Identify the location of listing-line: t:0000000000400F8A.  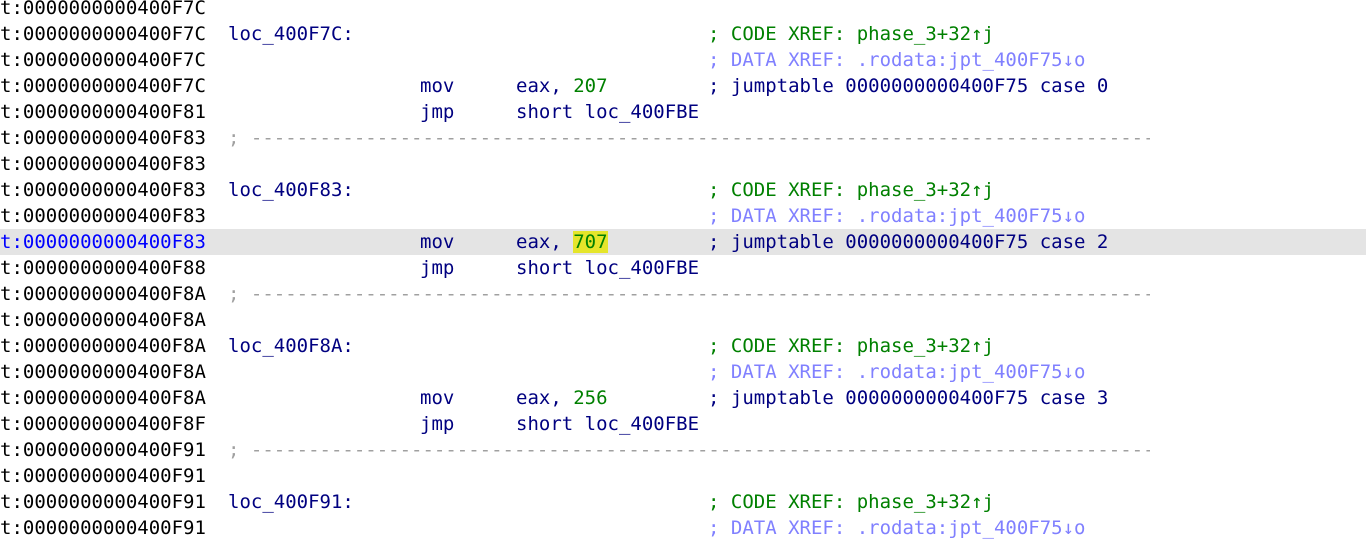
(683, 320).